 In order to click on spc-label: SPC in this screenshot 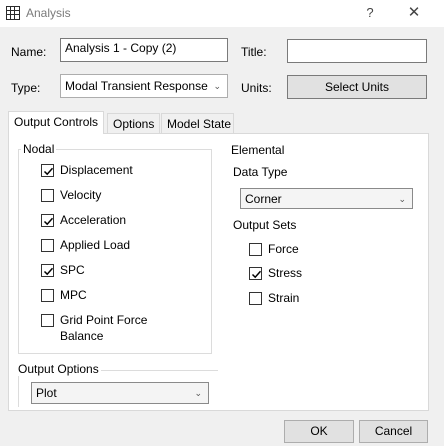, I will do `click(72, 270)`.